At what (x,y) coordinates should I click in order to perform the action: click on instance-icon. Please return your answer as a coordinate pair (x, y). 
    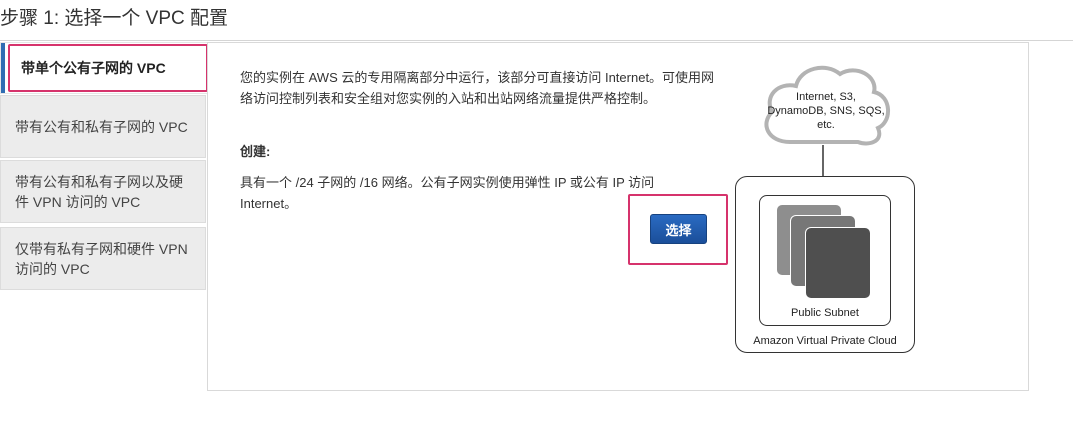
    Looking at the image, I should click on (838, 263).